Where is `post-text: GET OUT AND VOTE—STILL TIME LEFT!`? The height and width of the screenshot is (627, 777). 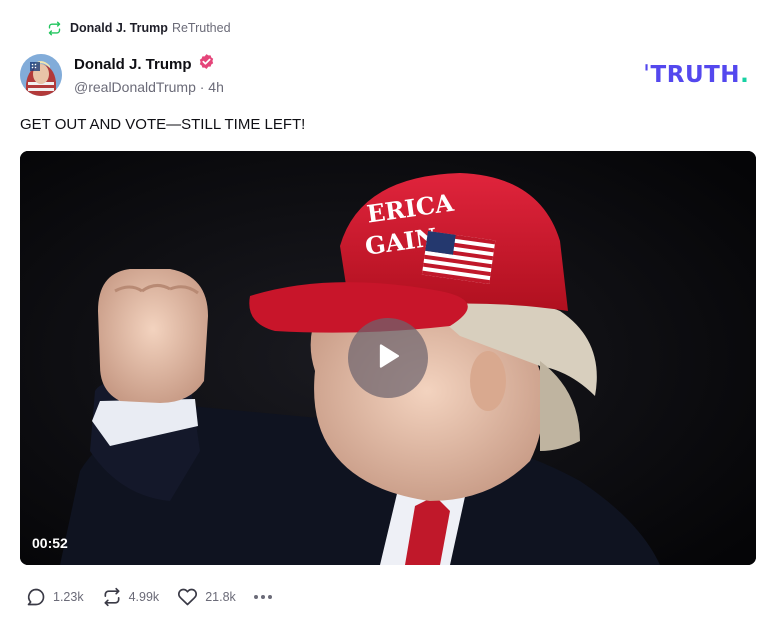
post-text: GET OUT AND VOTE—STILL TIME LEFT! is located at coordinates (163, 124).